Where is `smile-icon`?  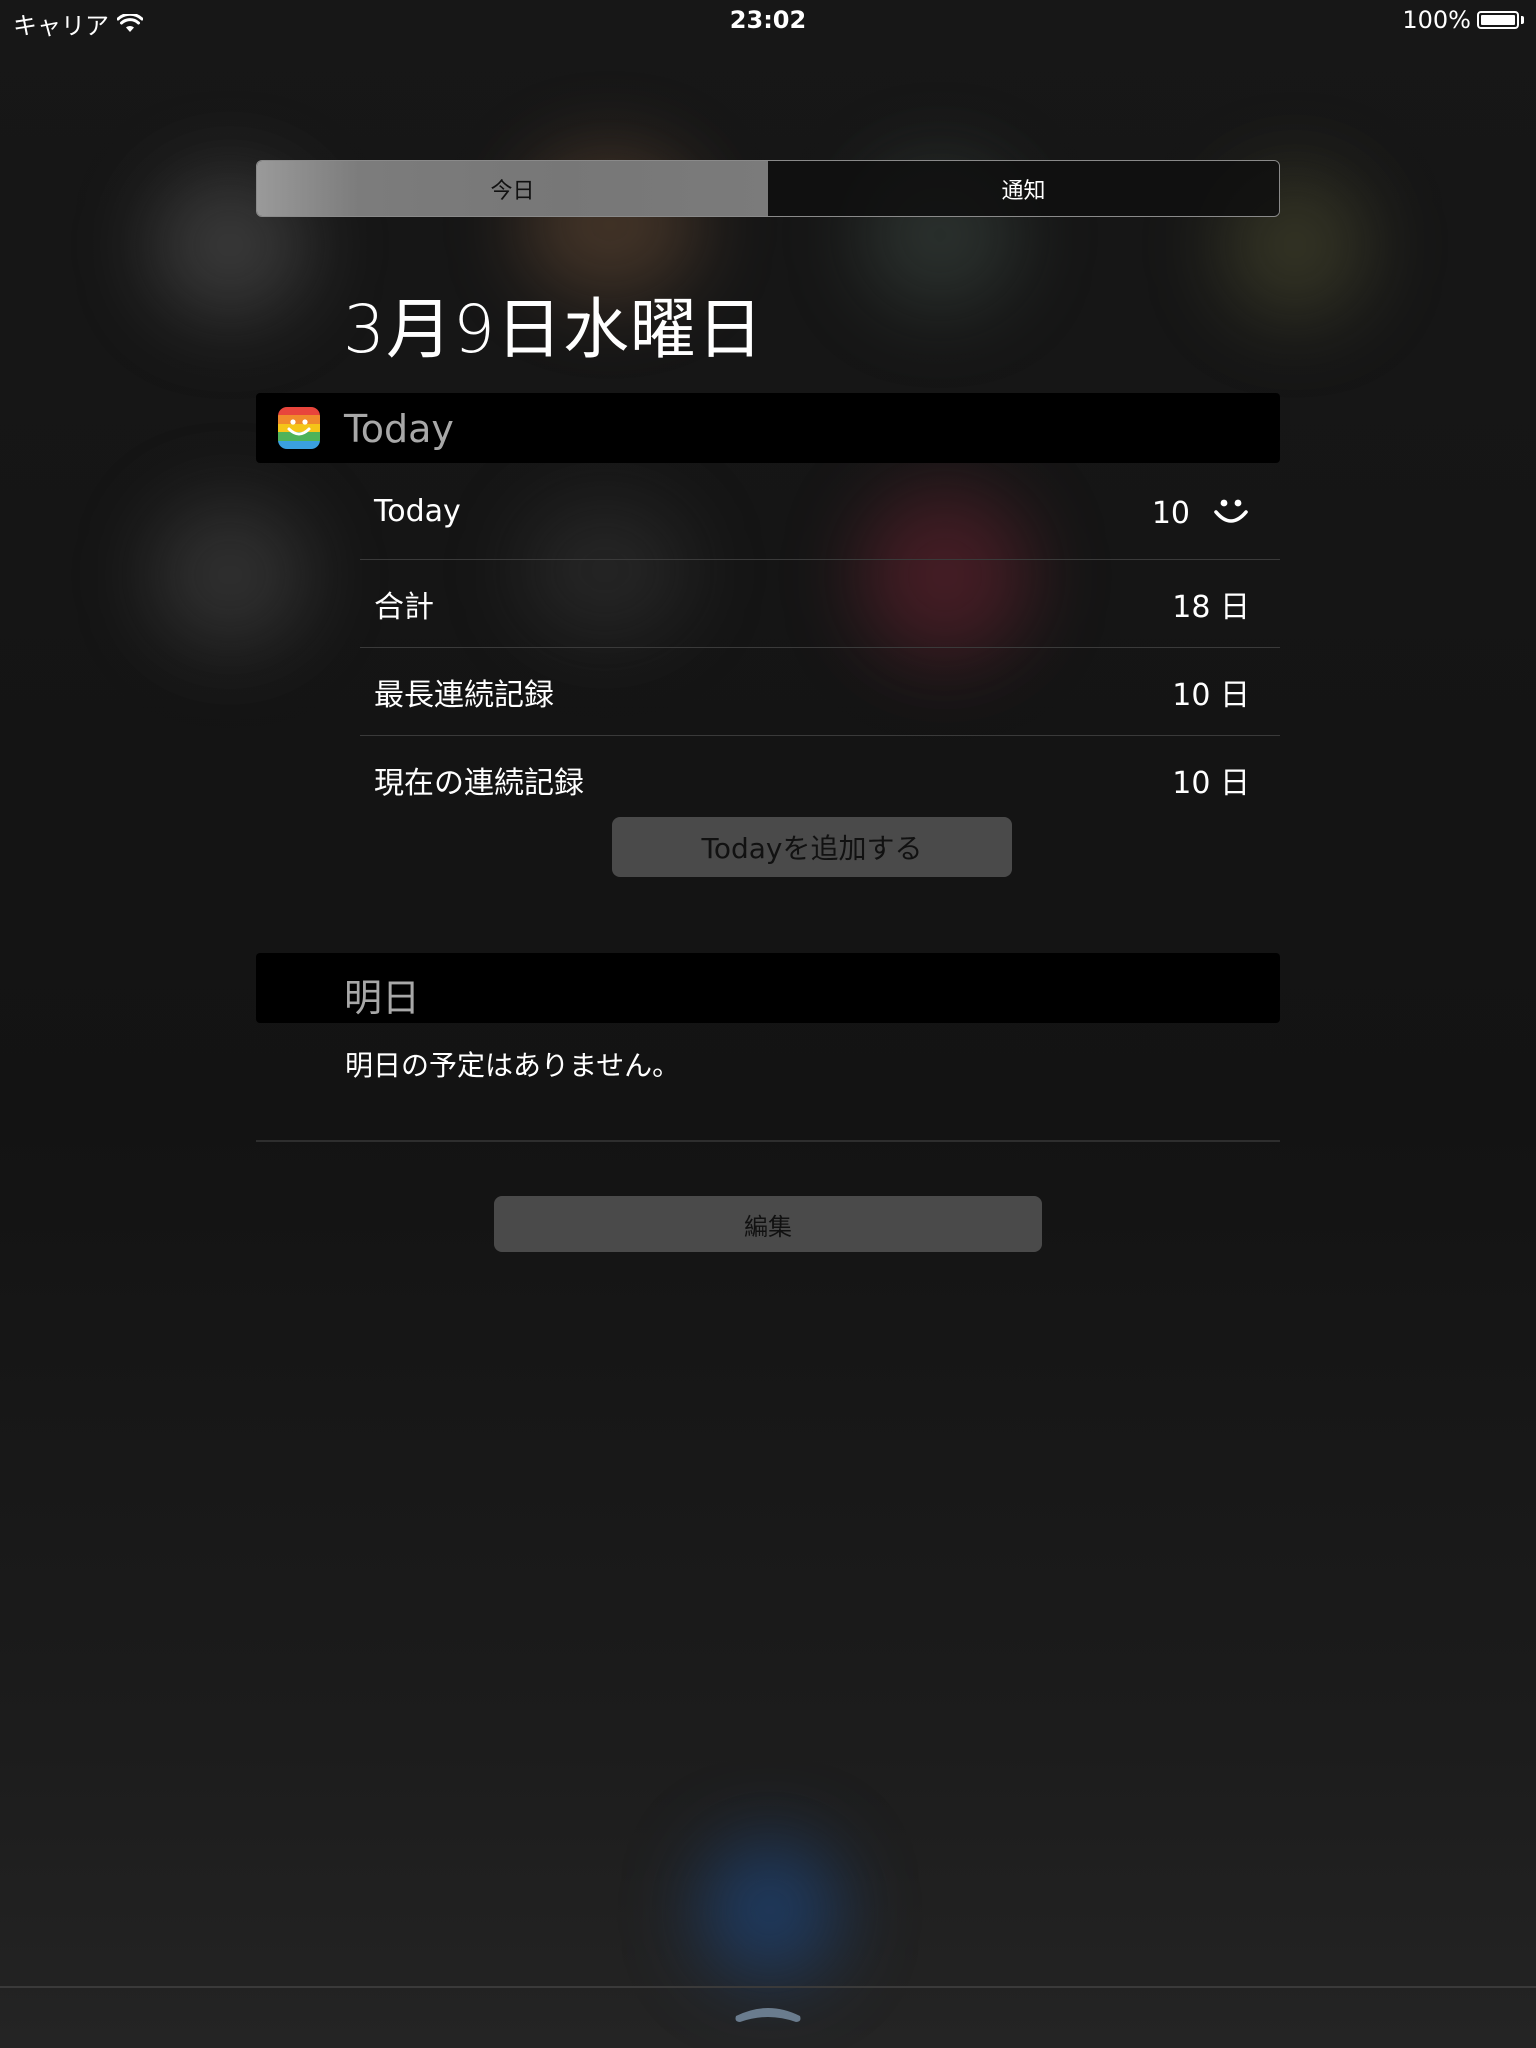 smile-icon is located at coordinates (1231, 511).